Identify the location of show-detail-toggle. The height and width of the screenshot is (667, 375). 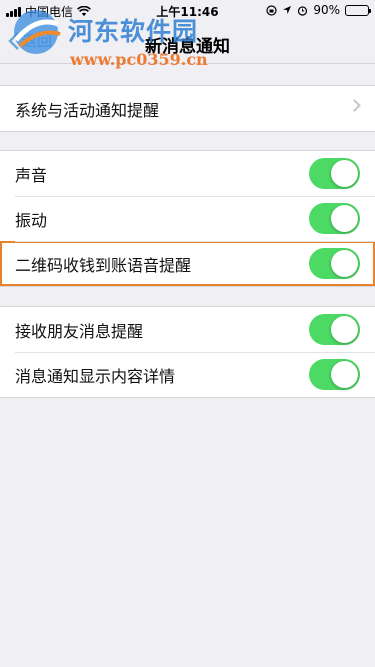
(334, 374).